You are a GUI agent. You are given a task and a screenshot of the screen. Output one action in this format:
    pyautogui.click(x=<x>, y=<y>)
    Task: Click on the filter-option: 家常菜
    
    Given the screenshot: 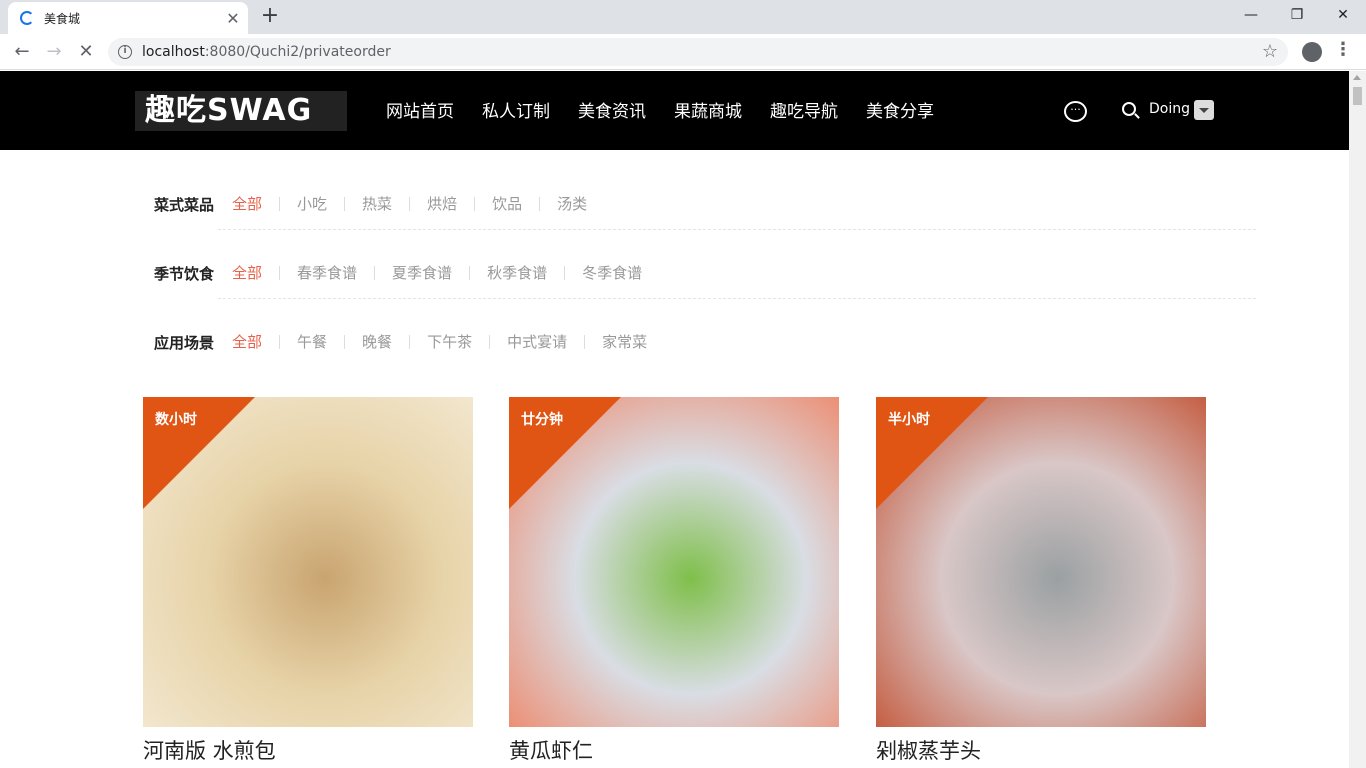 What is the action you would take?
    pyautogui.click(x=624, y=342)
    